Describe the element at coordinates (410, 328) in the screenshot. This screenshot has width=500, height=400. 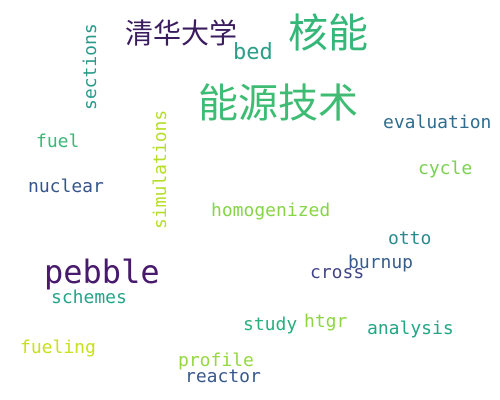
I see `word-analysis: analysis` at that location.